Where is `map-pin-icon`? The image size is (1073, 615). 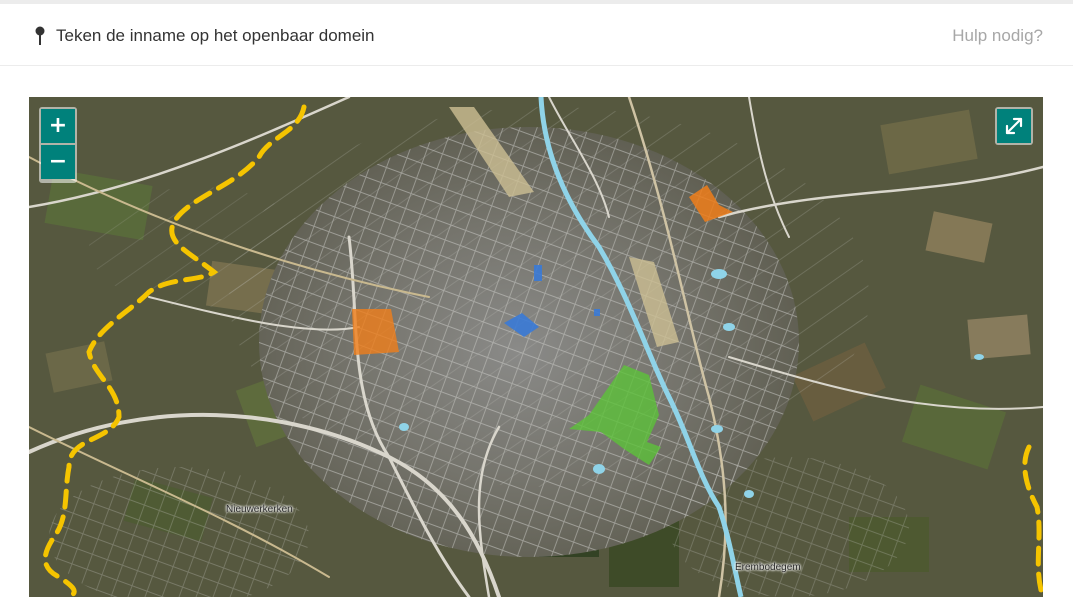
map-pin-icon is located at coordinates (40, 36).